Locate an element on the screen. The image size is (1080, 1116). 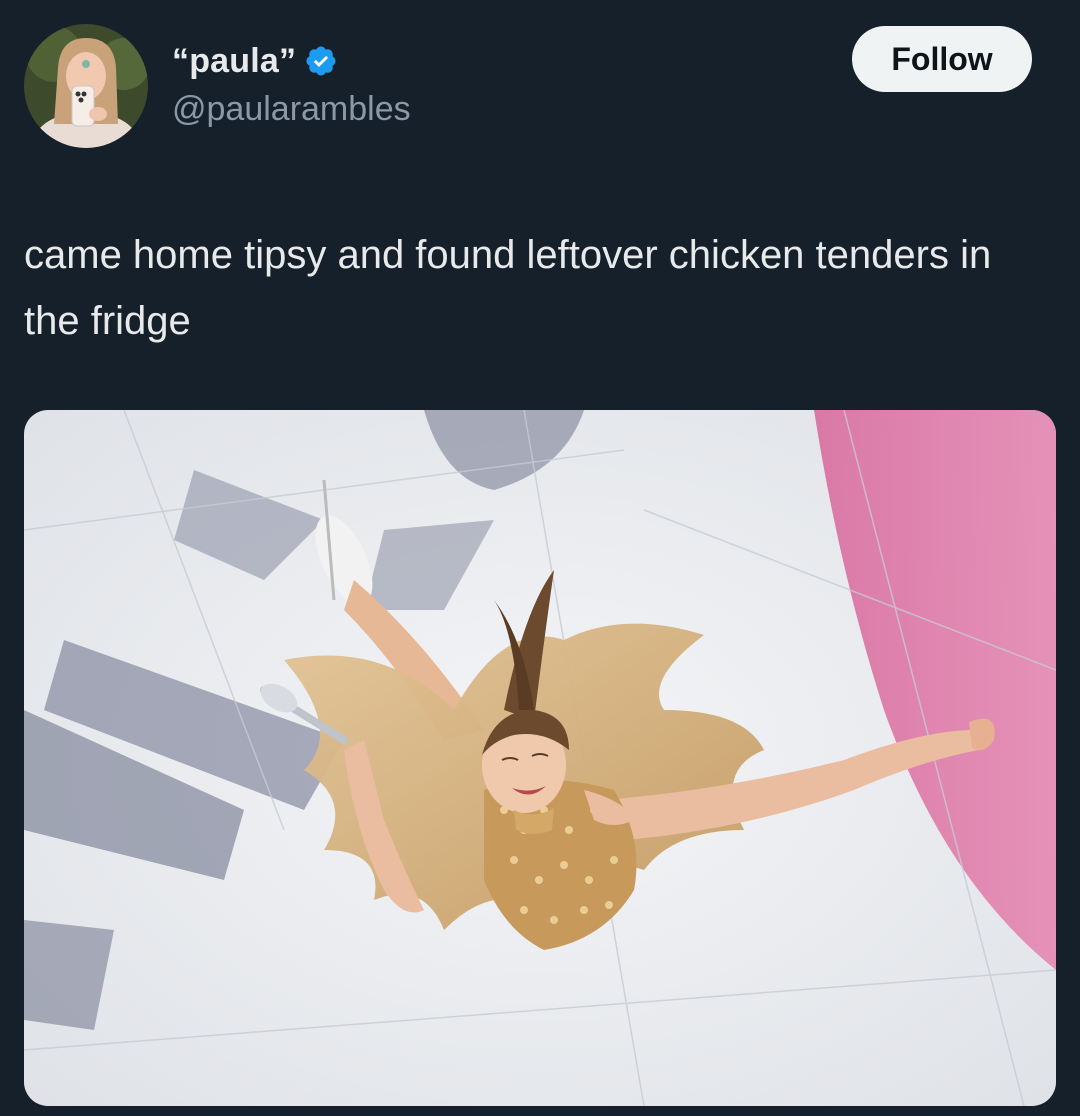
verified-badge-icon is located at coordinates (321, 61).